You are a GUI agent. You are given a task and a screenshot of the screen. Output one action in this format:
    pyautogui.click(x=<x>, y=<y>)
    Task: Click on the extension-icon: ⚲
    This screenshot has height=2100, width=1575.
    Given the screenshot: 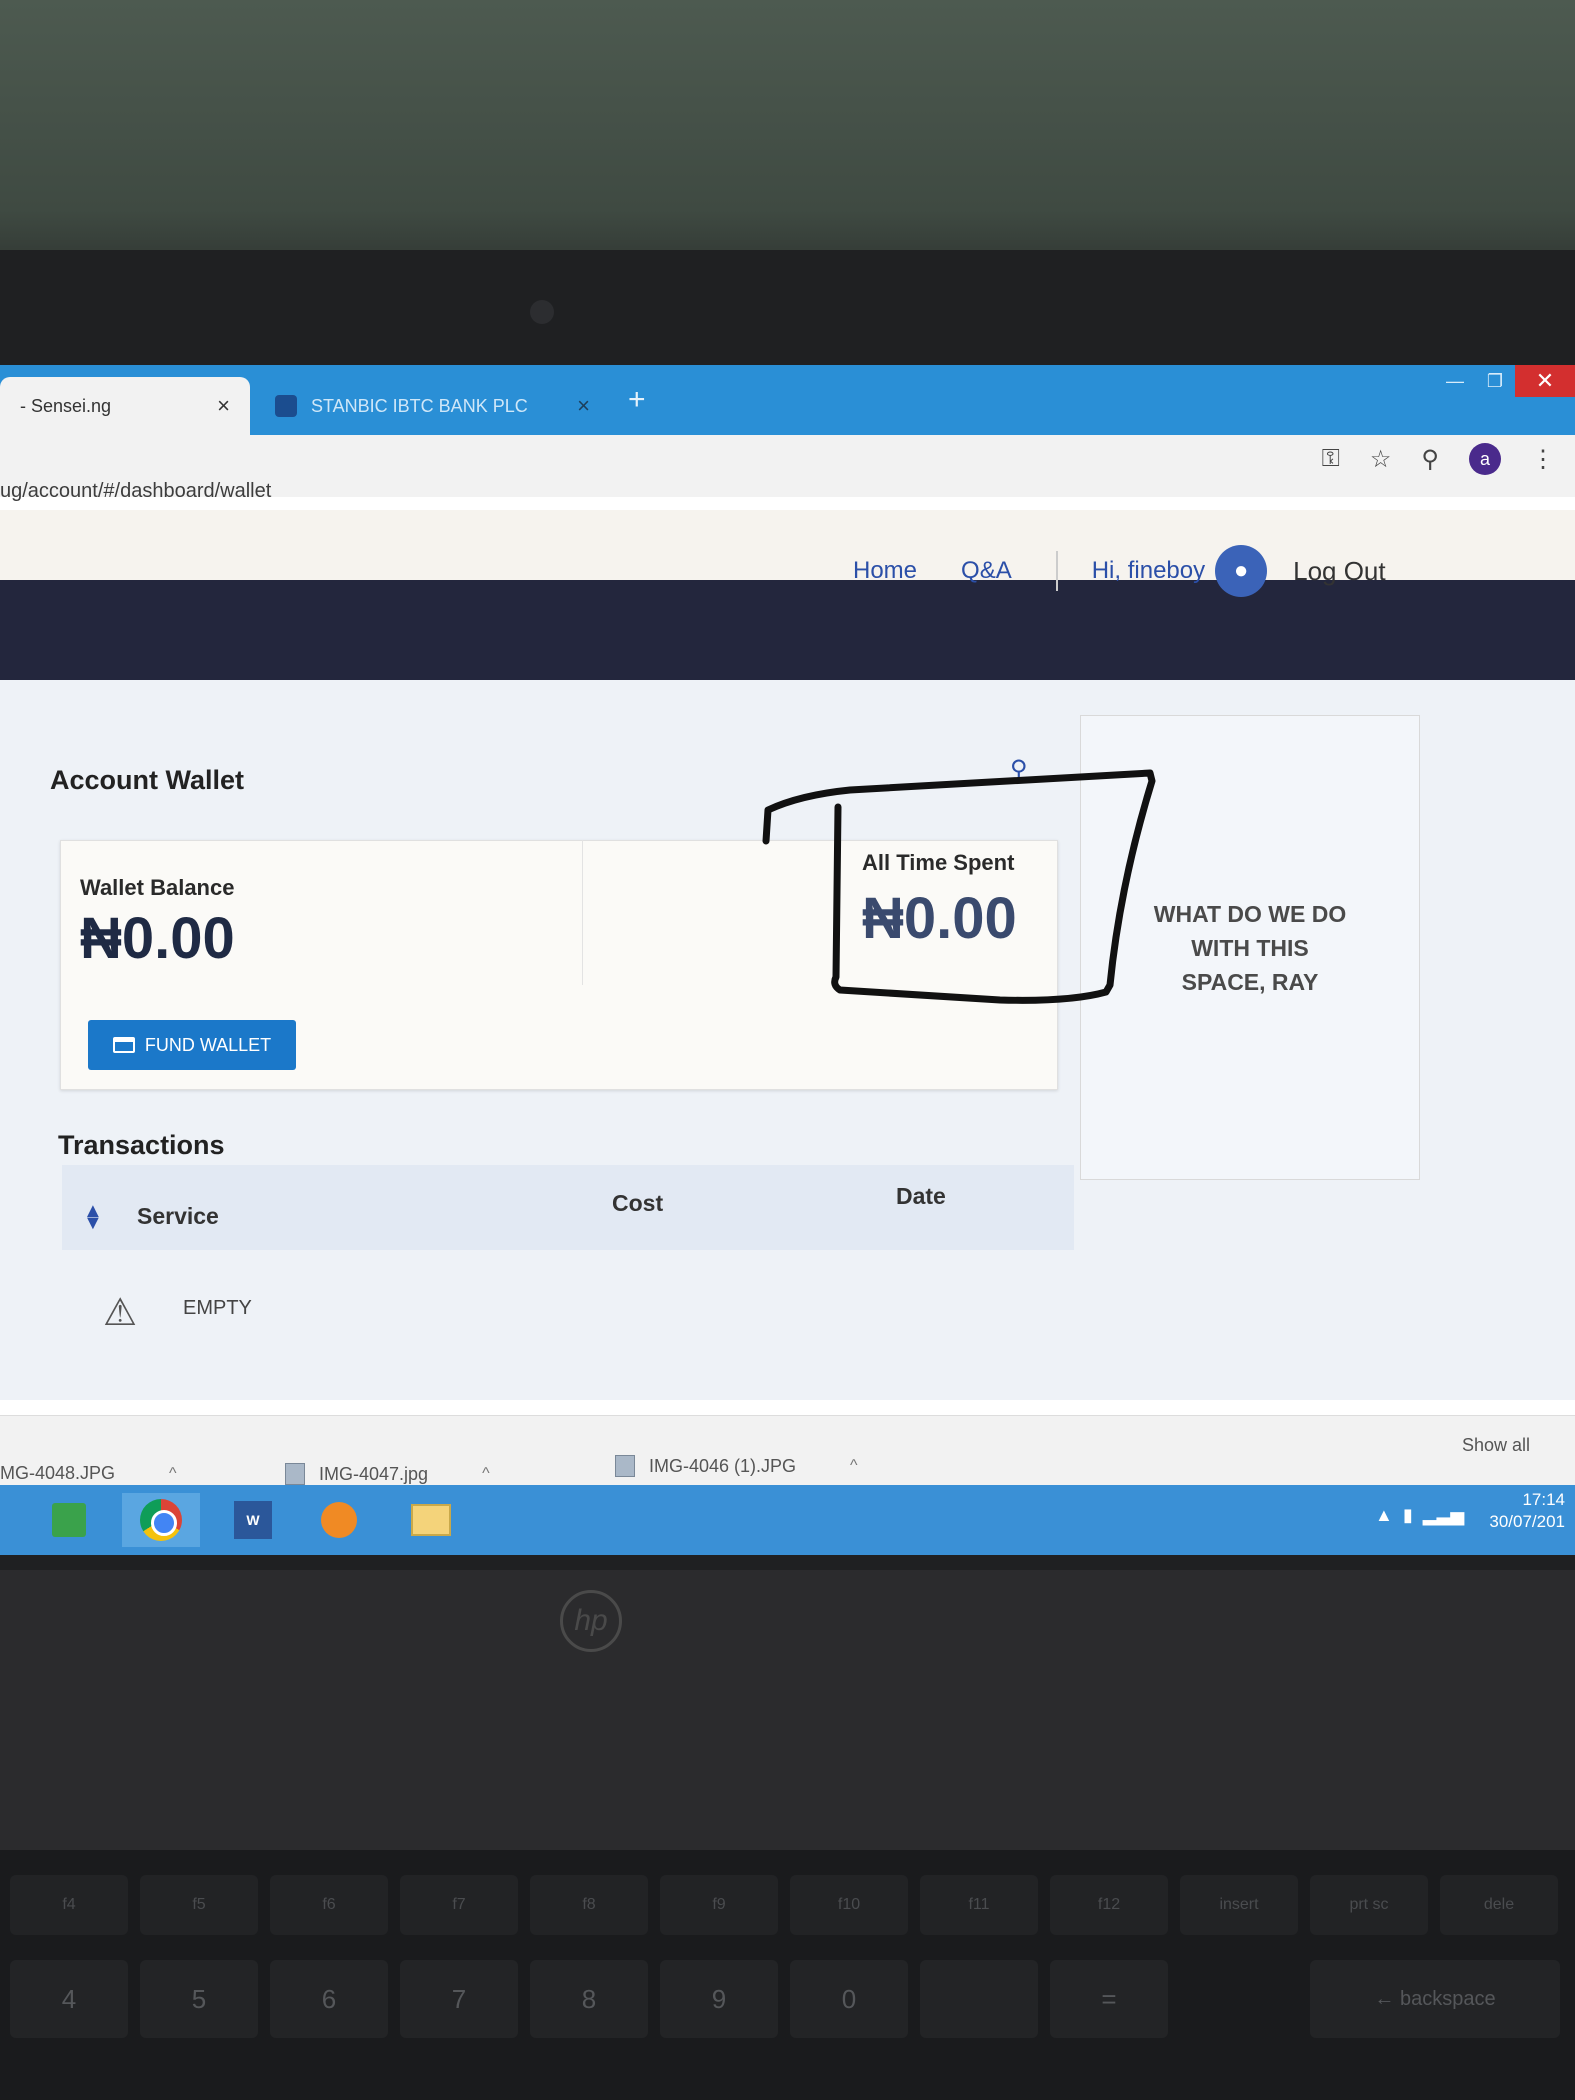 What is the action you would take?
    pyautogui.click(x=1430, y=459)
    